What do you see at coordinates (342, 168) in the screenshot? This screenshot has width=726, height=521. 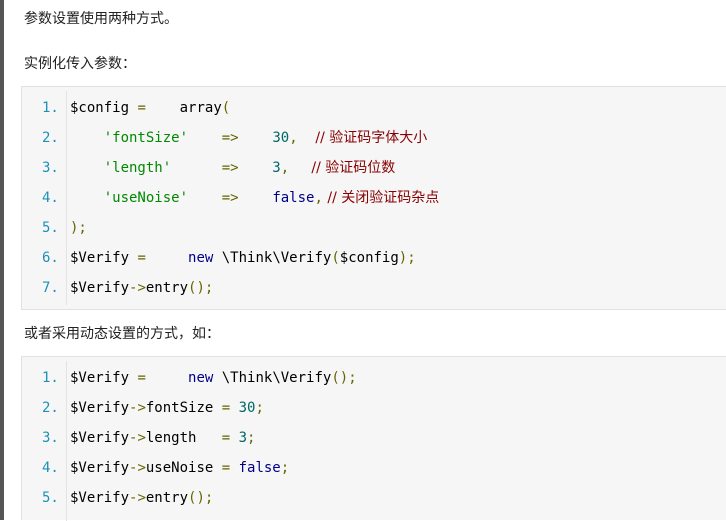 I see `code-token: // 验证码位数` at bounding box center [342, 168].